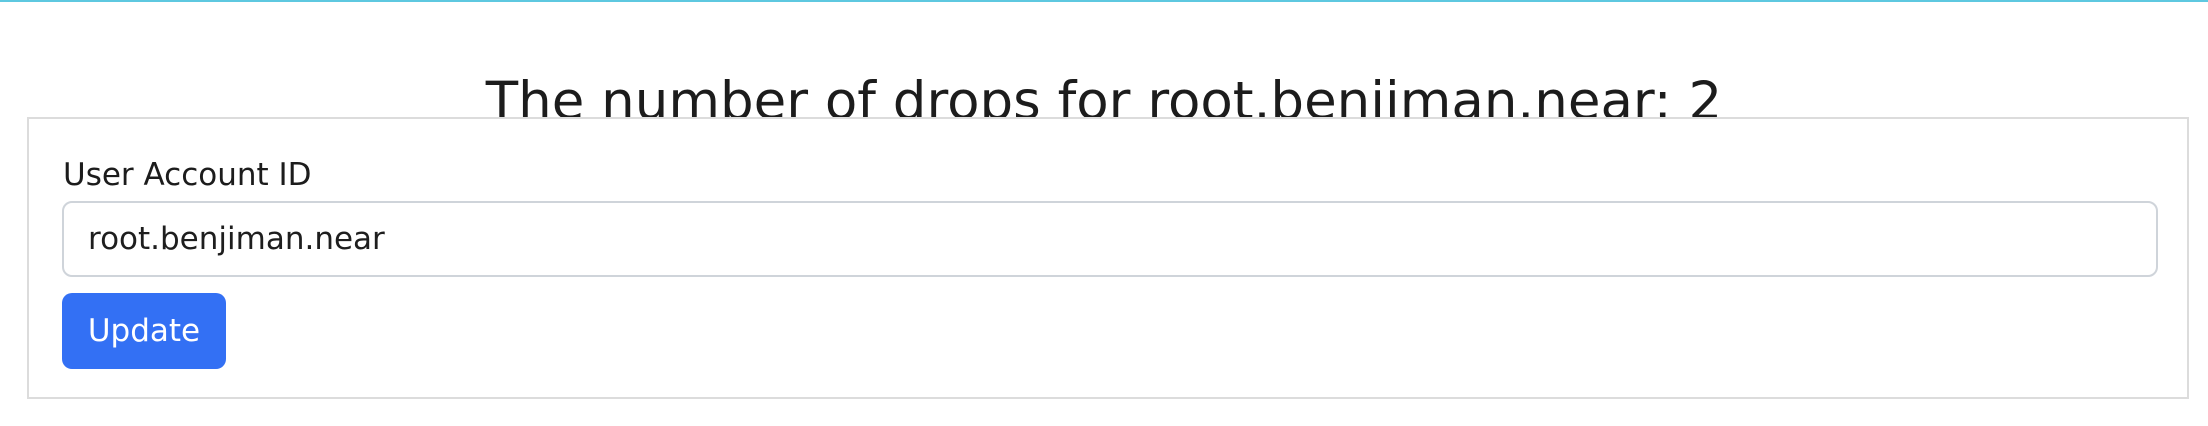  Describe the element at coordinates (1104, 1) in the screenshot. I see `top-accent-line` at that location.